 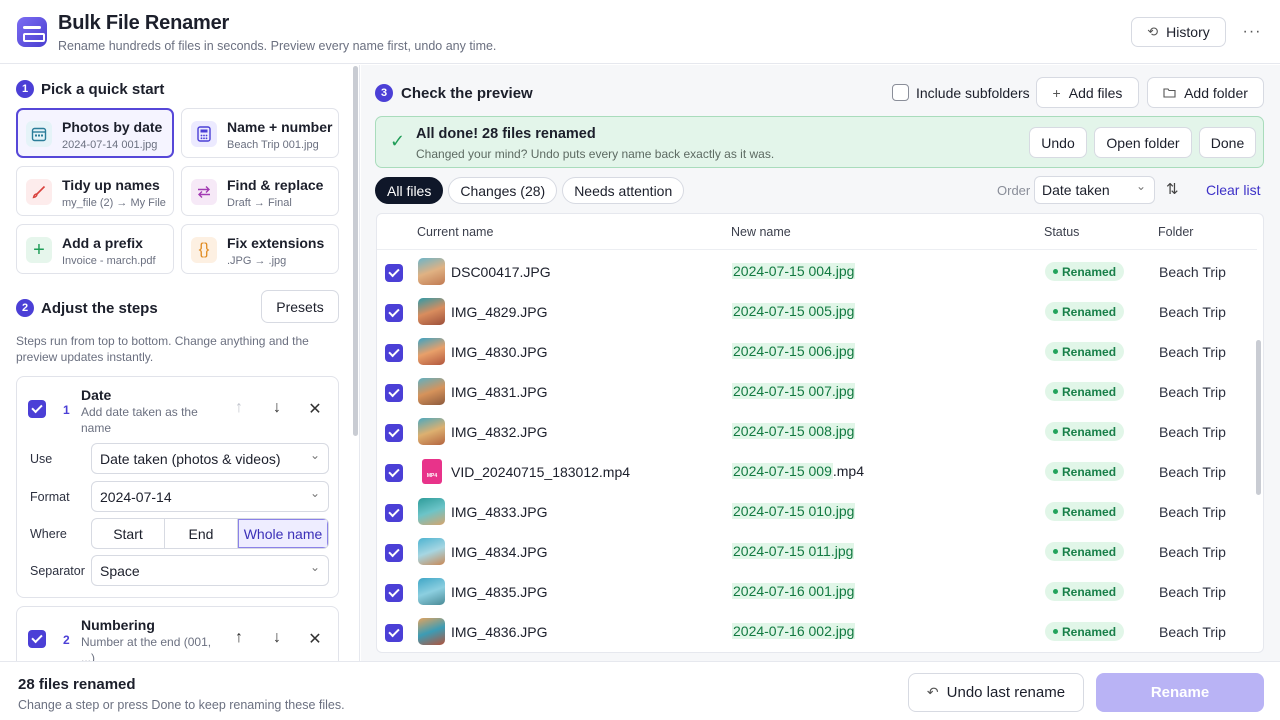 What do you see at coordinates (1094, 190) in the screenshot?
I see `order-select: Date taken` at bounding box center [1094, 190].